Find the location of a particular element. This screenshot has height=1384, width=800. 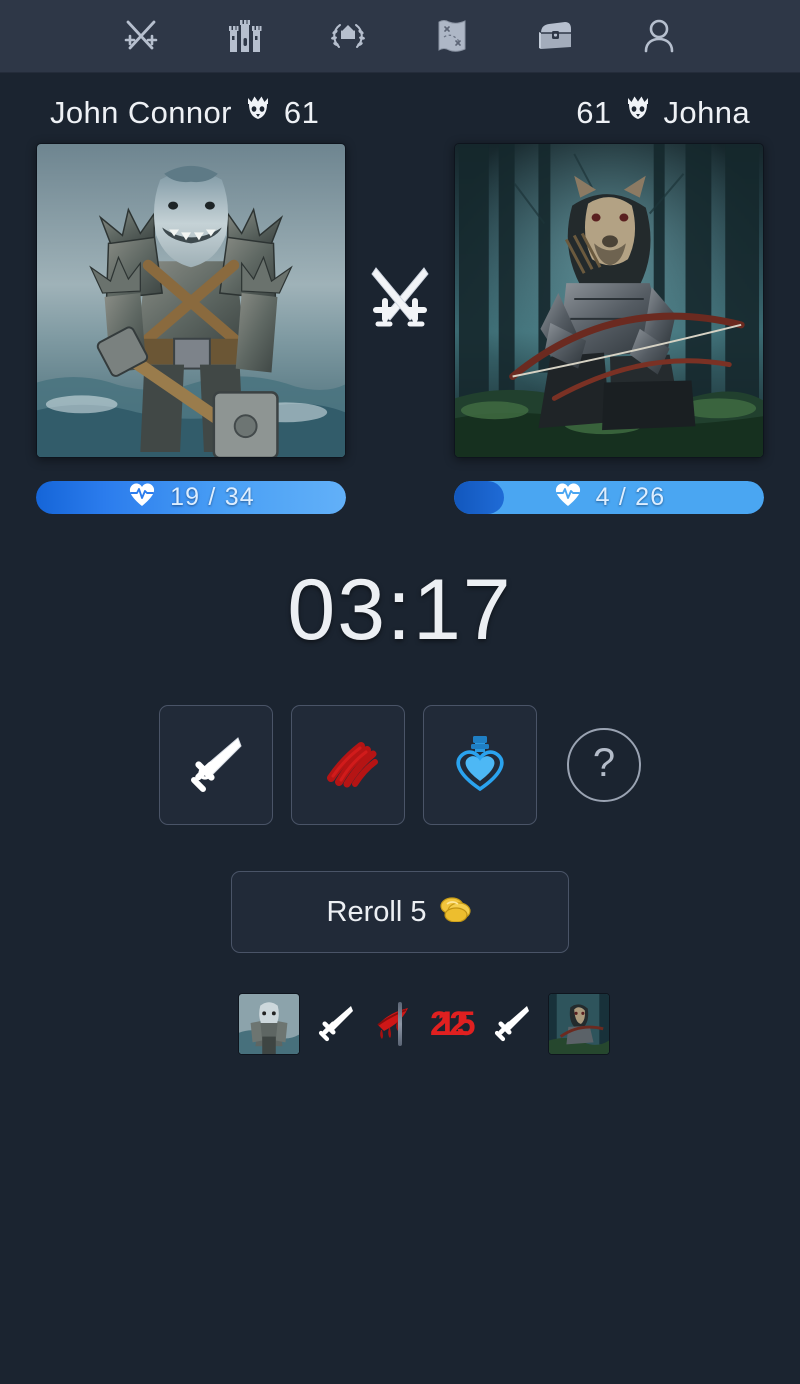

reroll-button: Reroll 5 is located at coordinates (400, 912).